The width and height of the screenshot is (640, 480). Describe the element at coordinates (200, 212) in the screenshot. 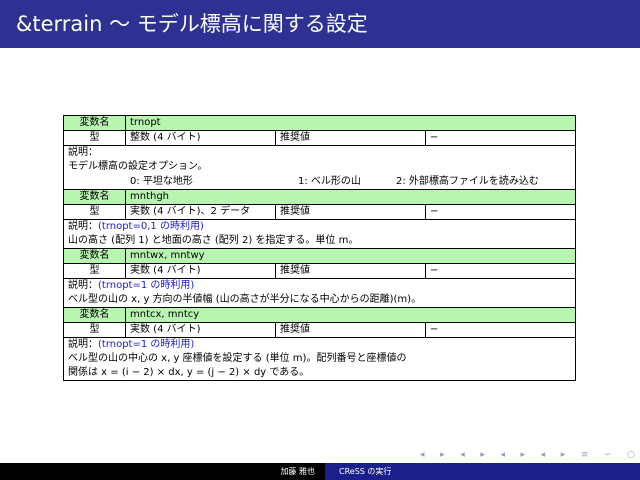

I see `type-value: 実数 (4 バイト)、2 データ` at that location.